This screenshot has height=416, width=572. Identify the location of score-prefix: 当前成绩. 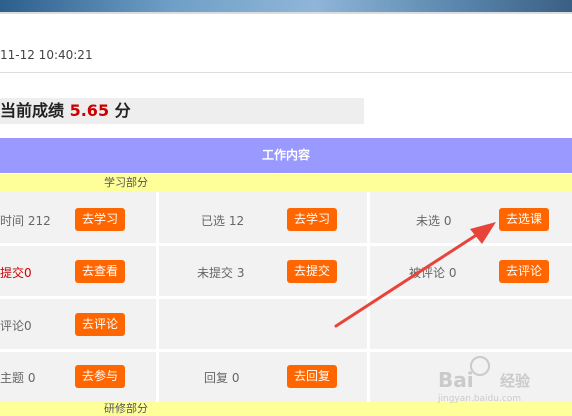
(32, 110).